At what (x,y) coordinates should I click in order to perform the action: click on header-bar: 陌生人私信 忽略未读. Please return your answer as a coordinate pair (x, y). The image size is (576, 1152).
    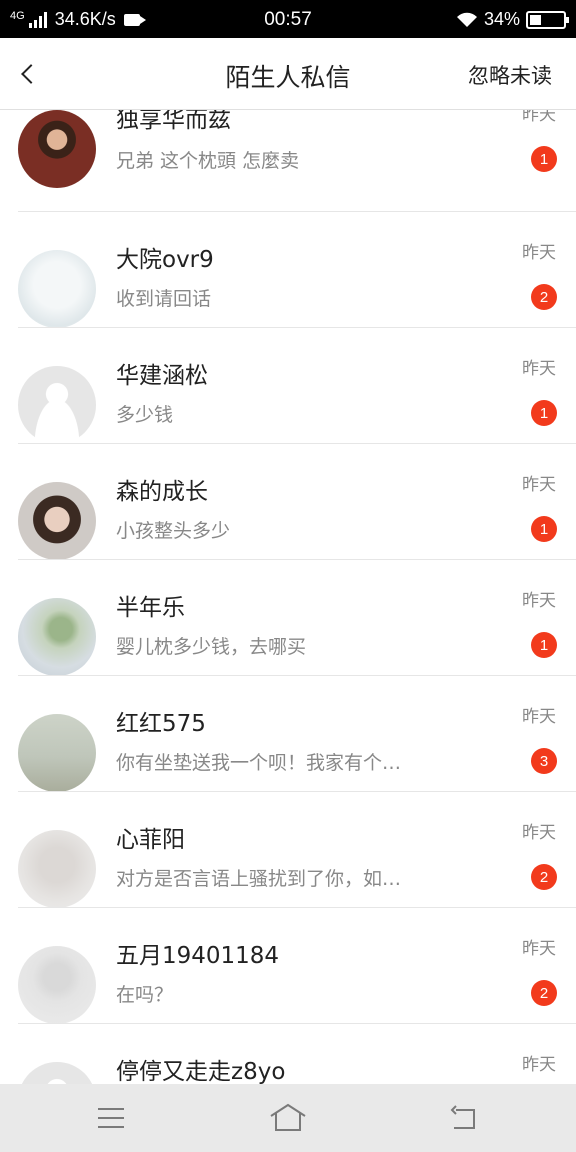
    Looking at the image, I should click on (288, 74).